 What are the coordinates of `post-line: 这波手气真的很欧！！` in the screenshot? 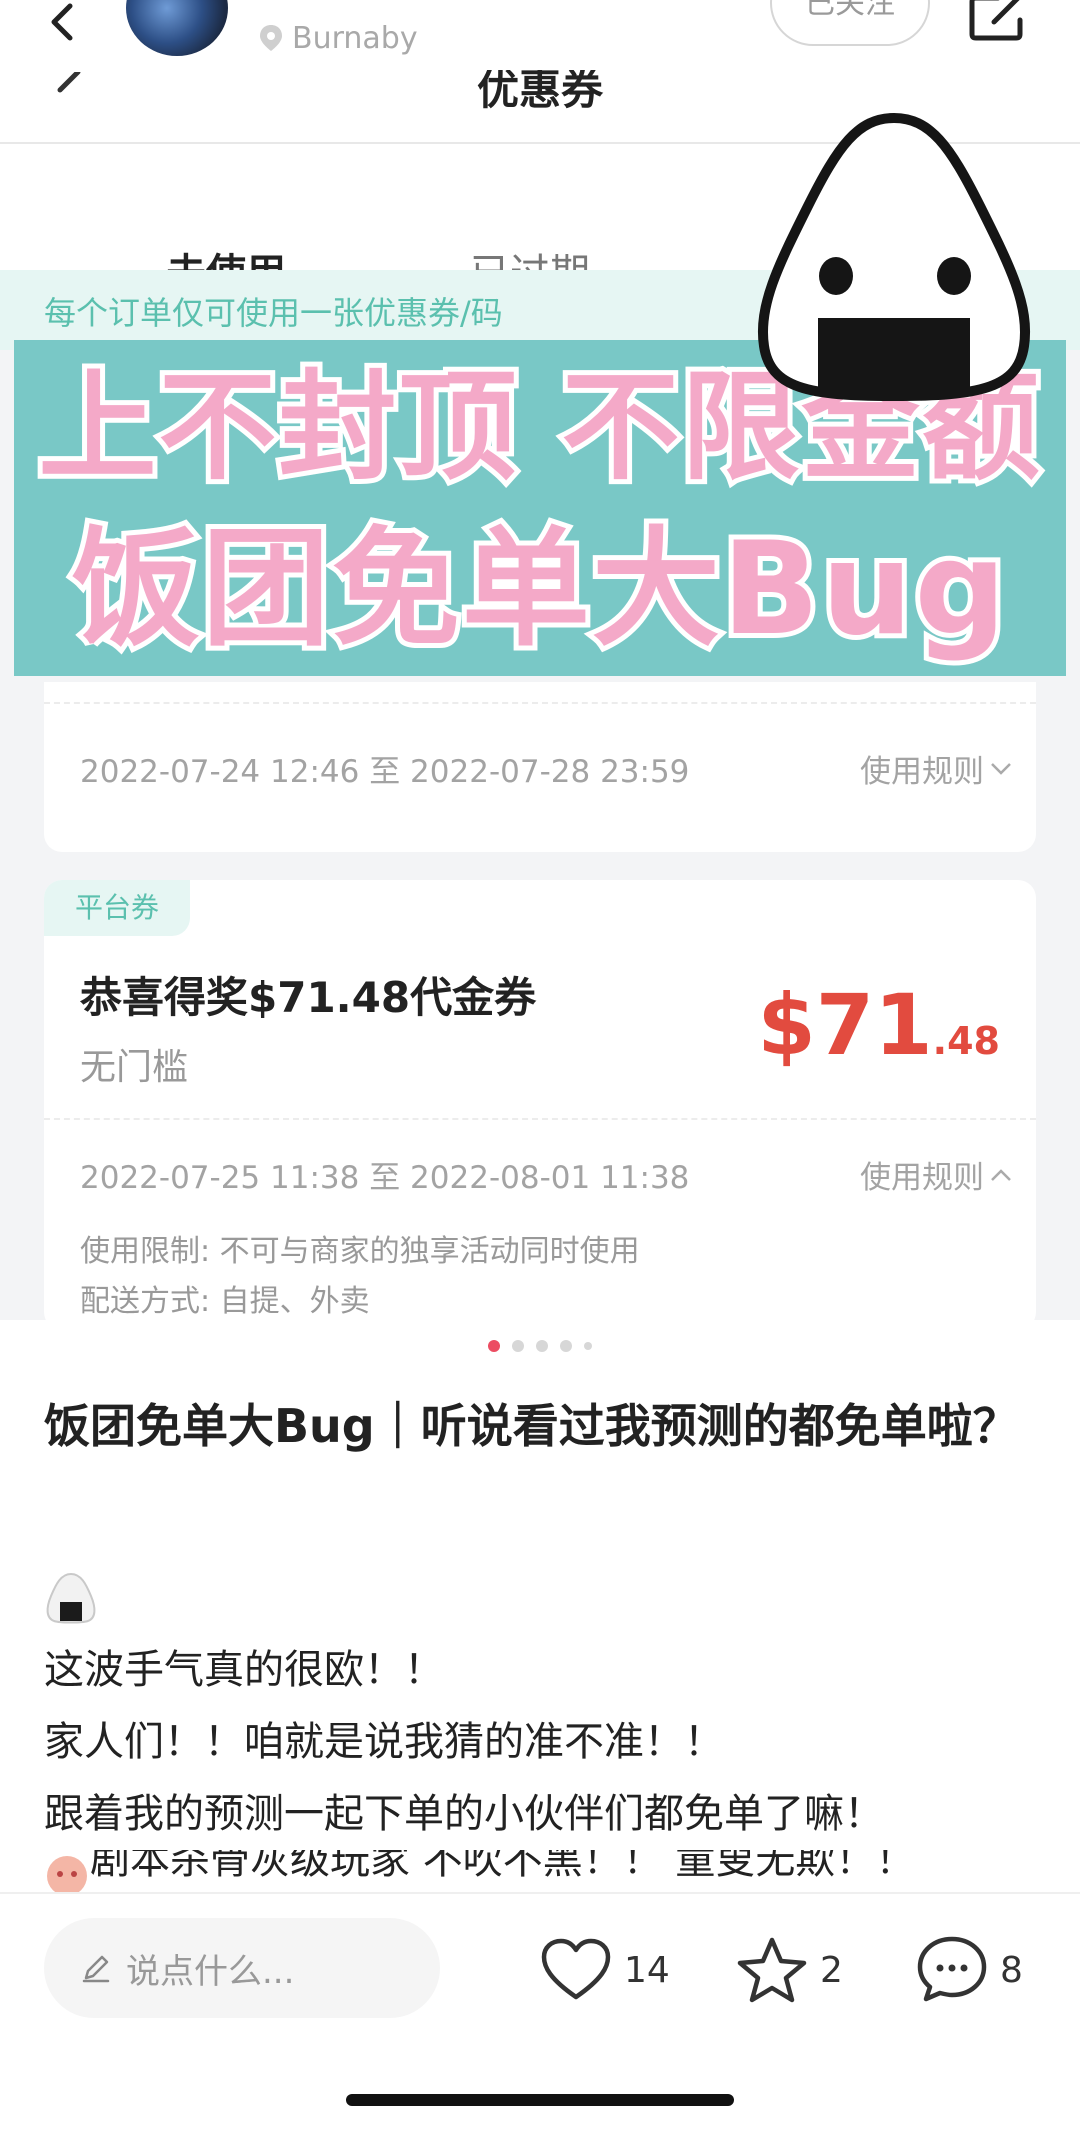 It's located at (244, 1670).